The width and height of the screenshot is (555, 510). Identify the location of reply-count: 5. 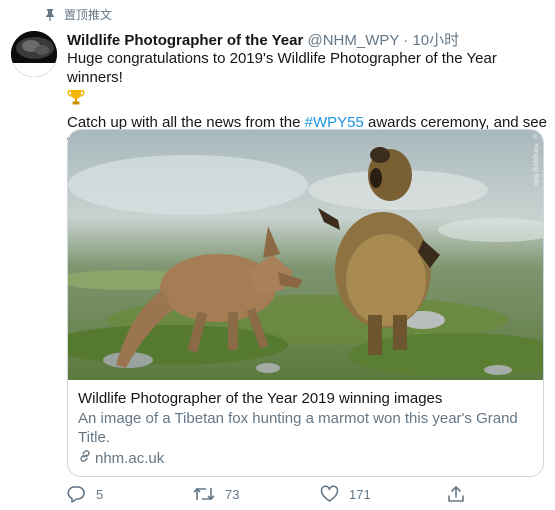
(100, 494).